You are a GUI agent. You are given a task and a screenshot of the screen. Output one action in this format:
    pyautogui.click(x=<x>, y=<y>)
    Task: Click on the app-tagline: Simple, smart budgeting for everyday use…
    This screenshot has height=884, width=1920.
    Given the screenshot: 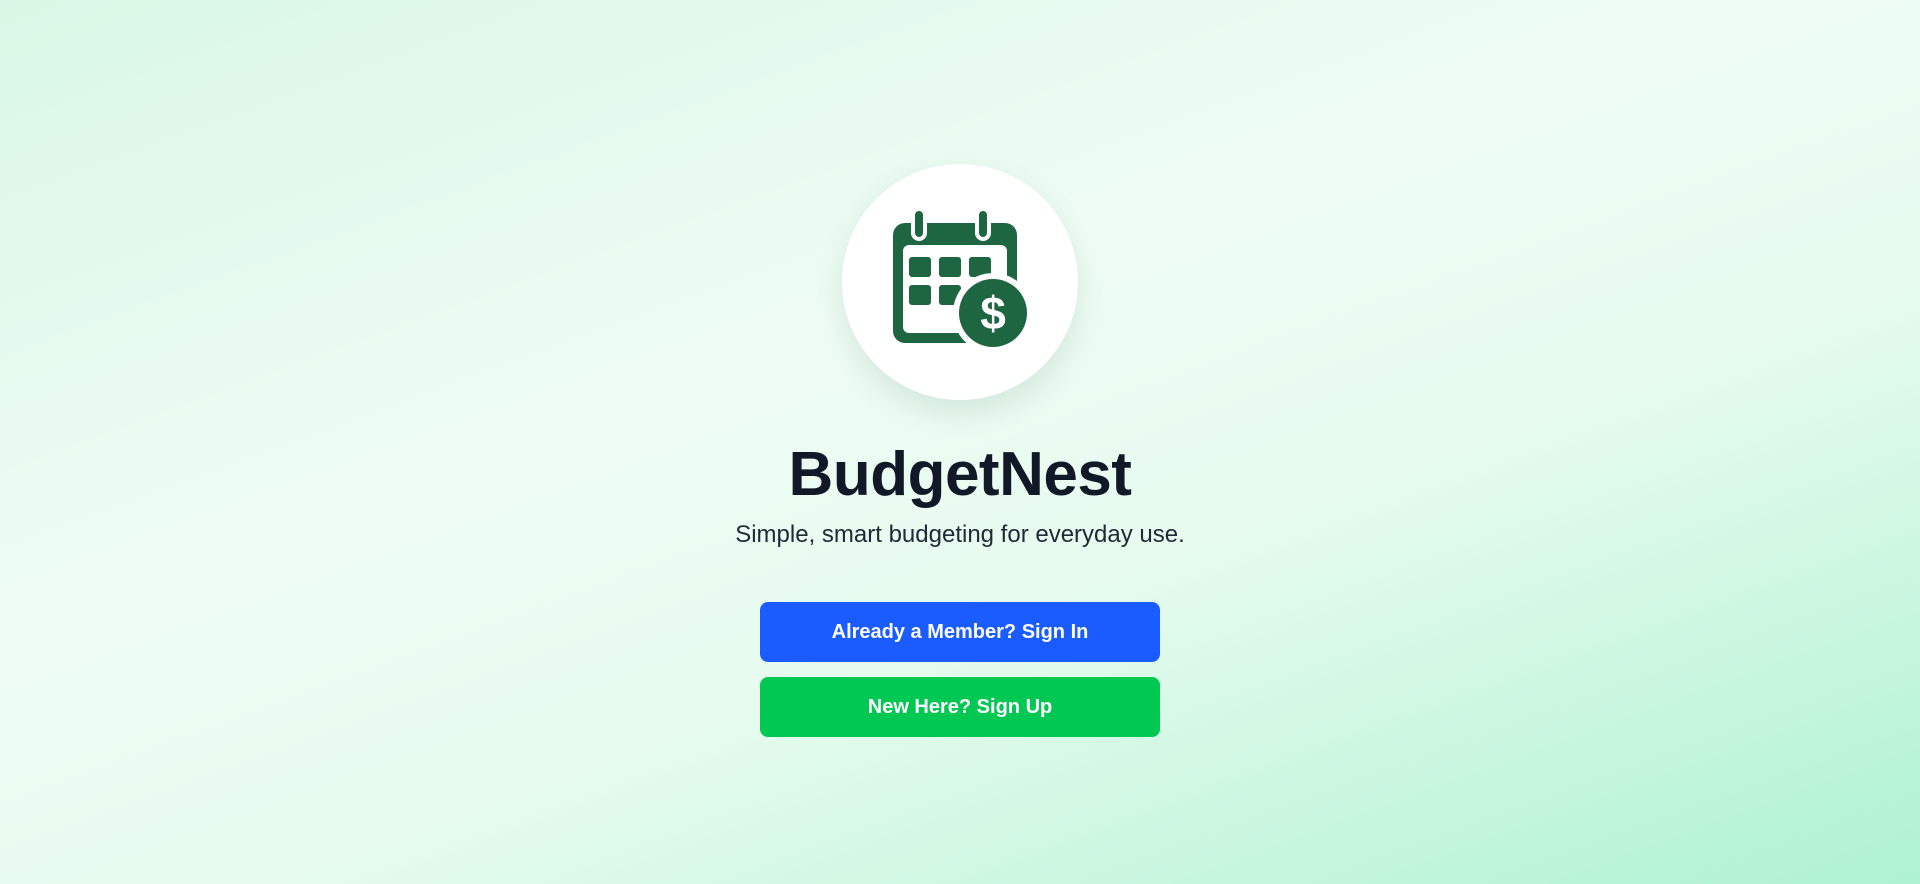 What is the action you would take?
    pyautogui.click(x=960, y=534)
    